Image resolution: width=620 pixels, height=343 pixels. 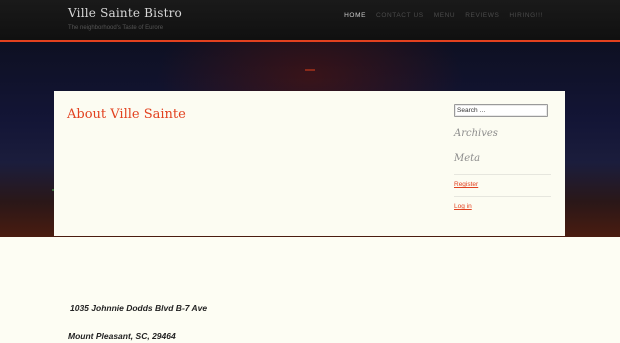 I want to click on address-city: Mount Pleasant, SC, 29464, so click(x=122, y=336).